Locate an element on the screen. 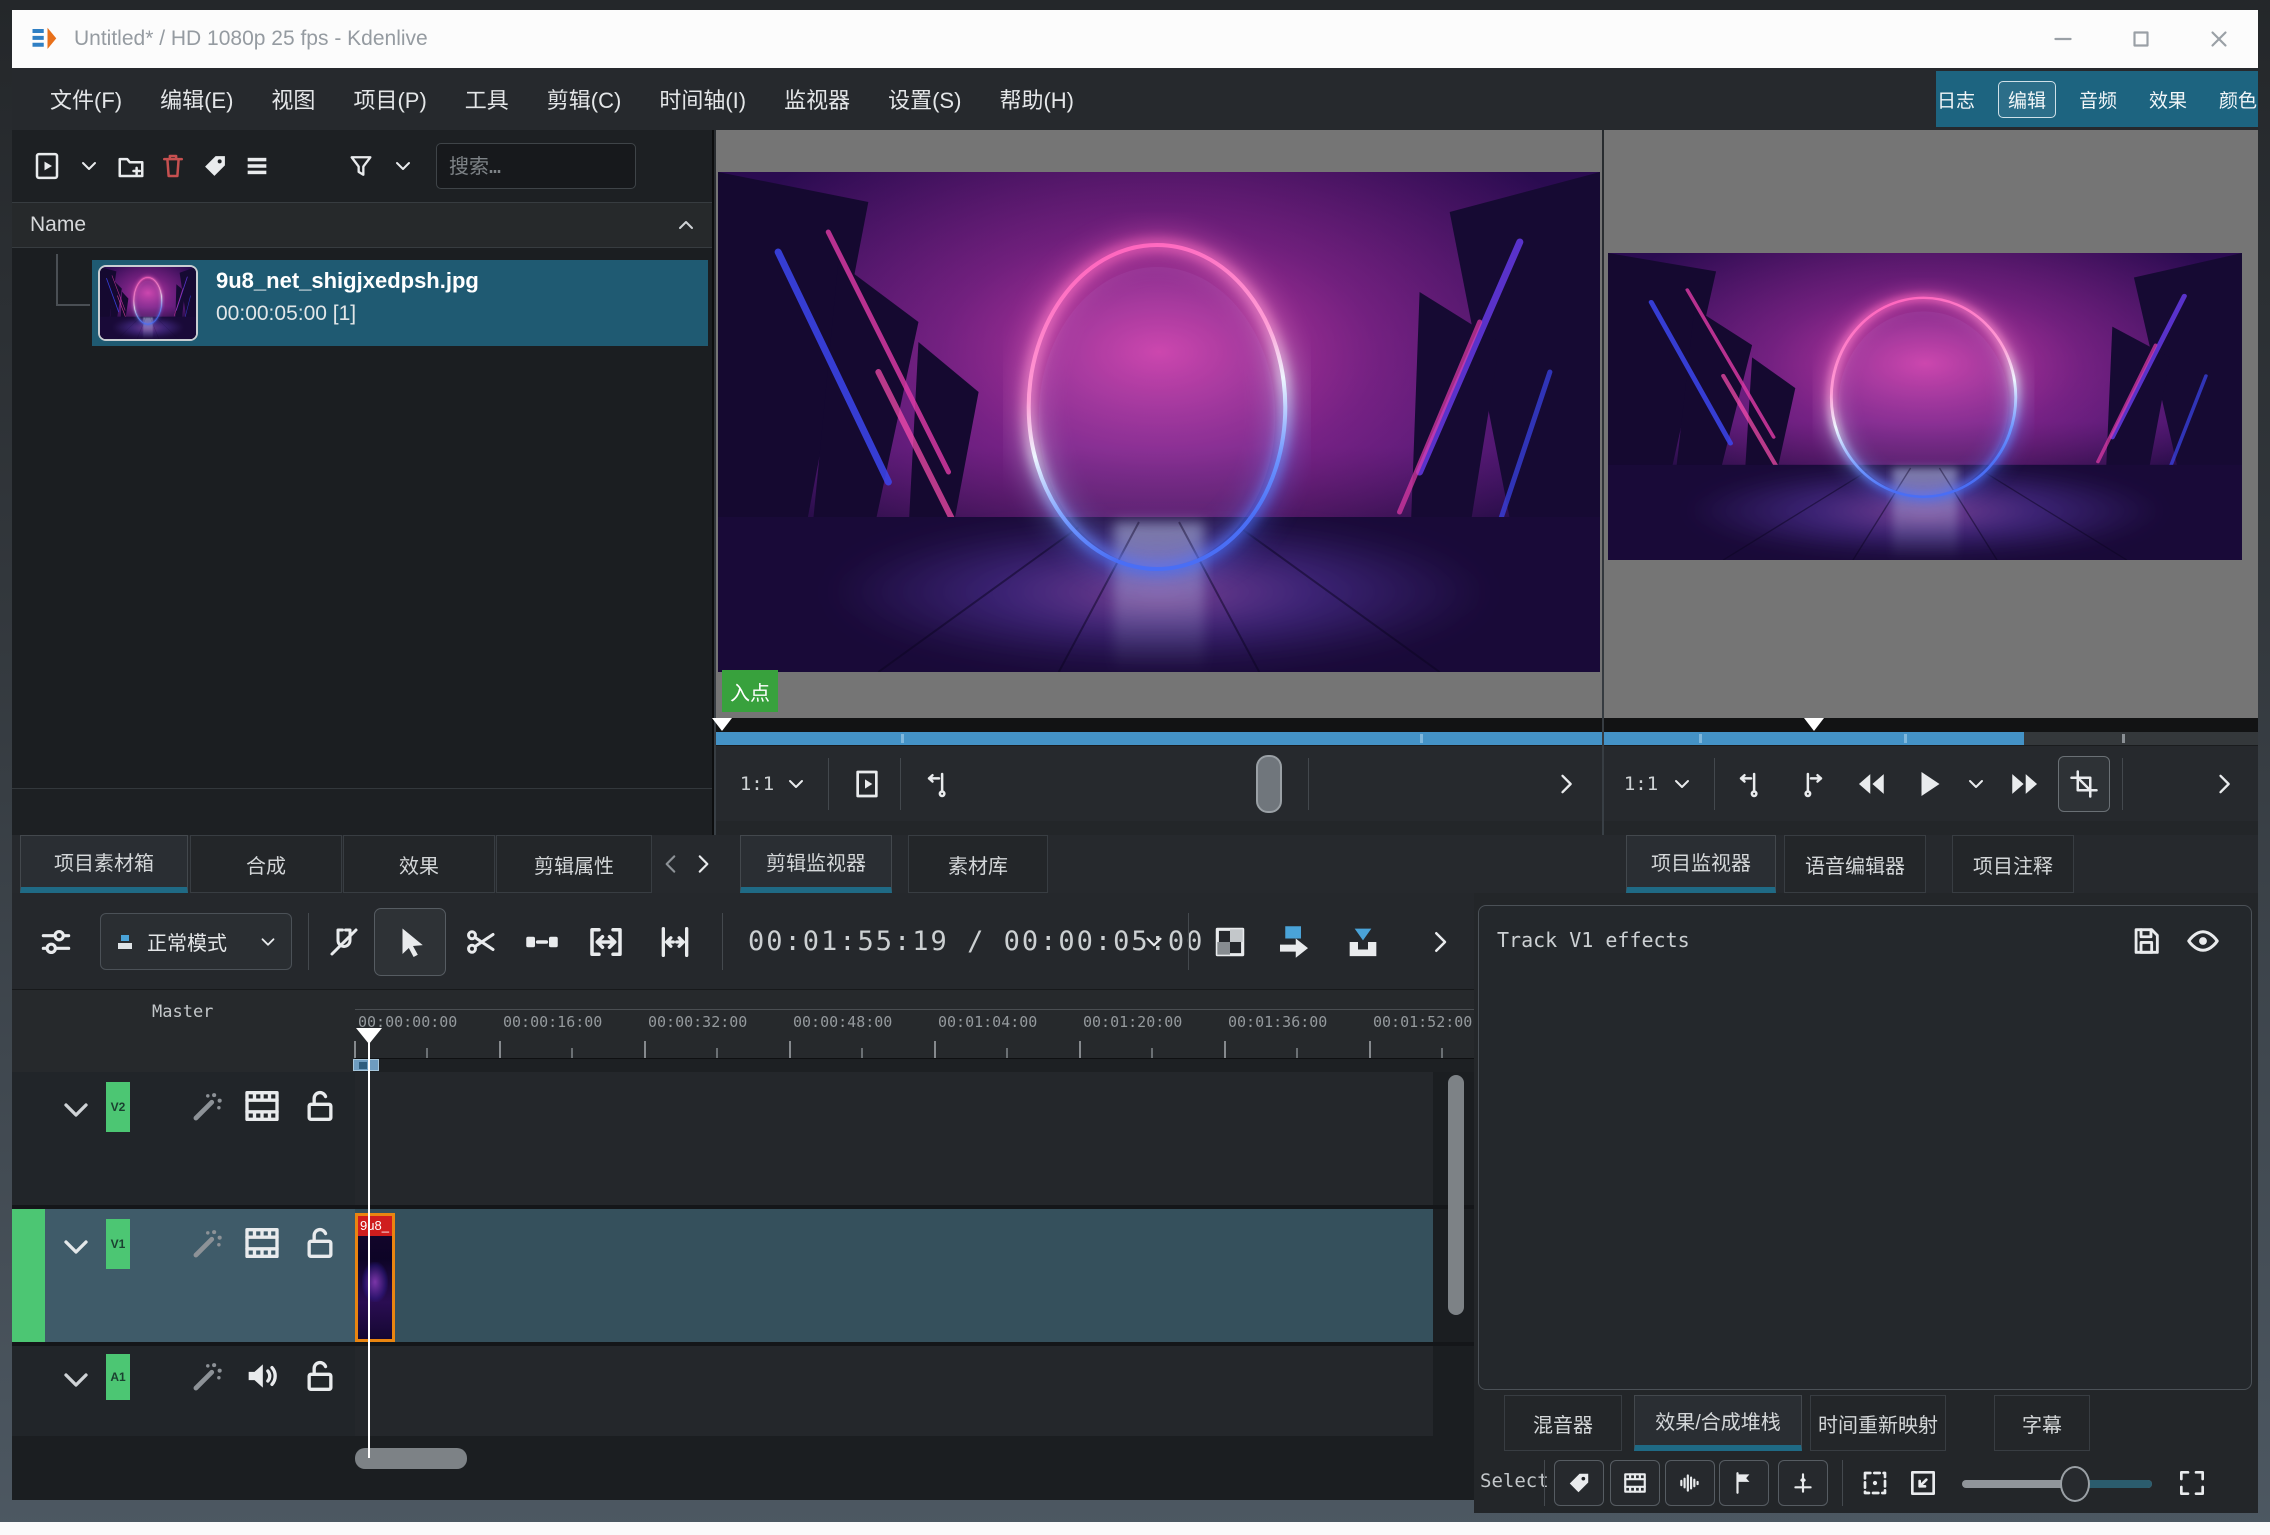  add-clip-menu-button is located at coordinates (89, 166).